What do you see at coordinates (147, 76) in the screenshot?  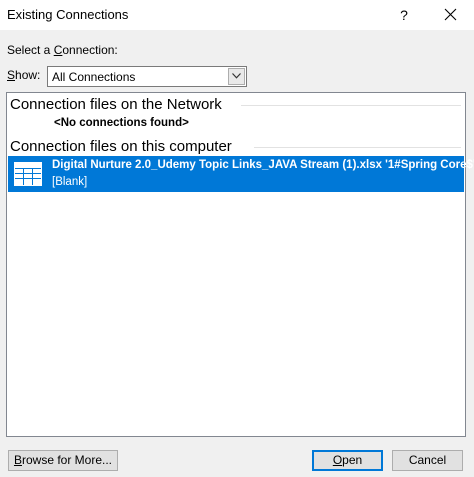 I see `show-filter-dropdown: All Connections` at bounding box center [147, 76].